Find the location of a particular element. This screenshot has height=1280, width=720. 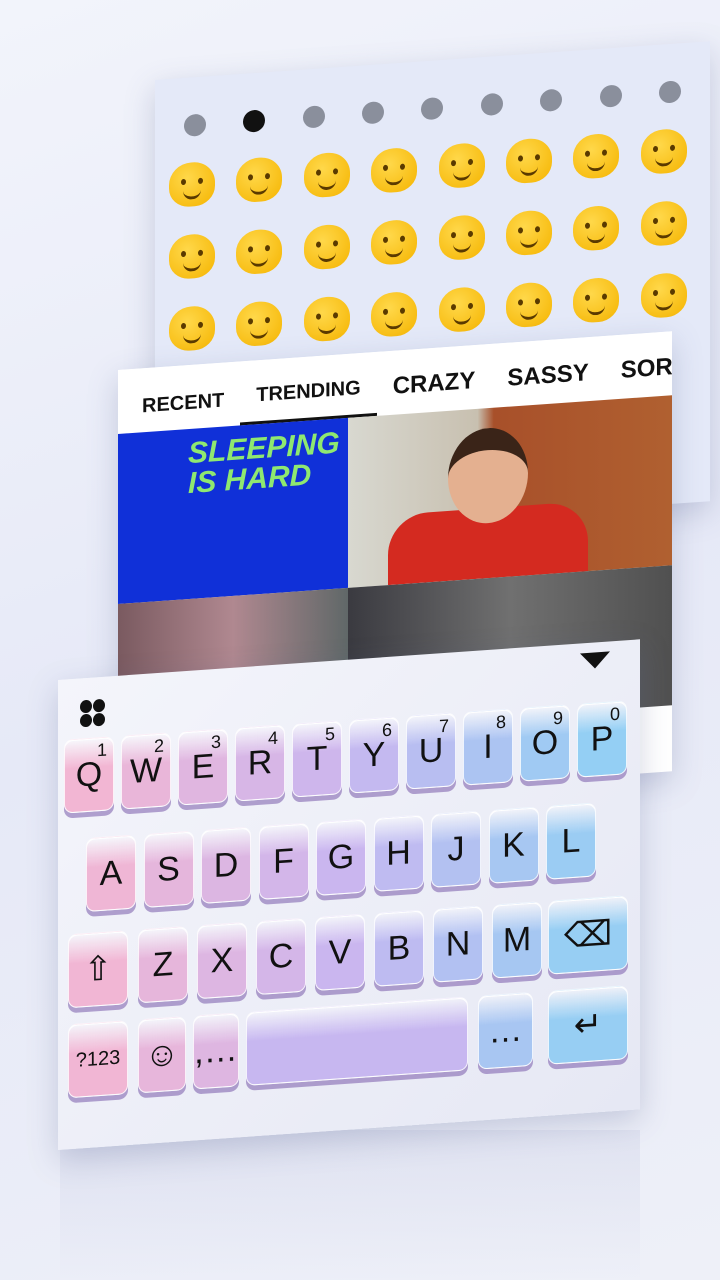

key-n: N is located at coordinates (458, 944).